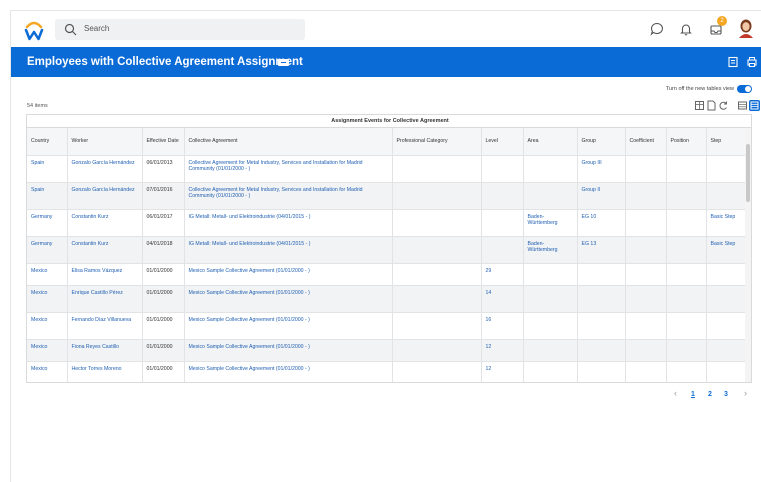  Describe the element at coordinates (601, 223) in the screenshot. I see `table-cell: EG 10` at that location.